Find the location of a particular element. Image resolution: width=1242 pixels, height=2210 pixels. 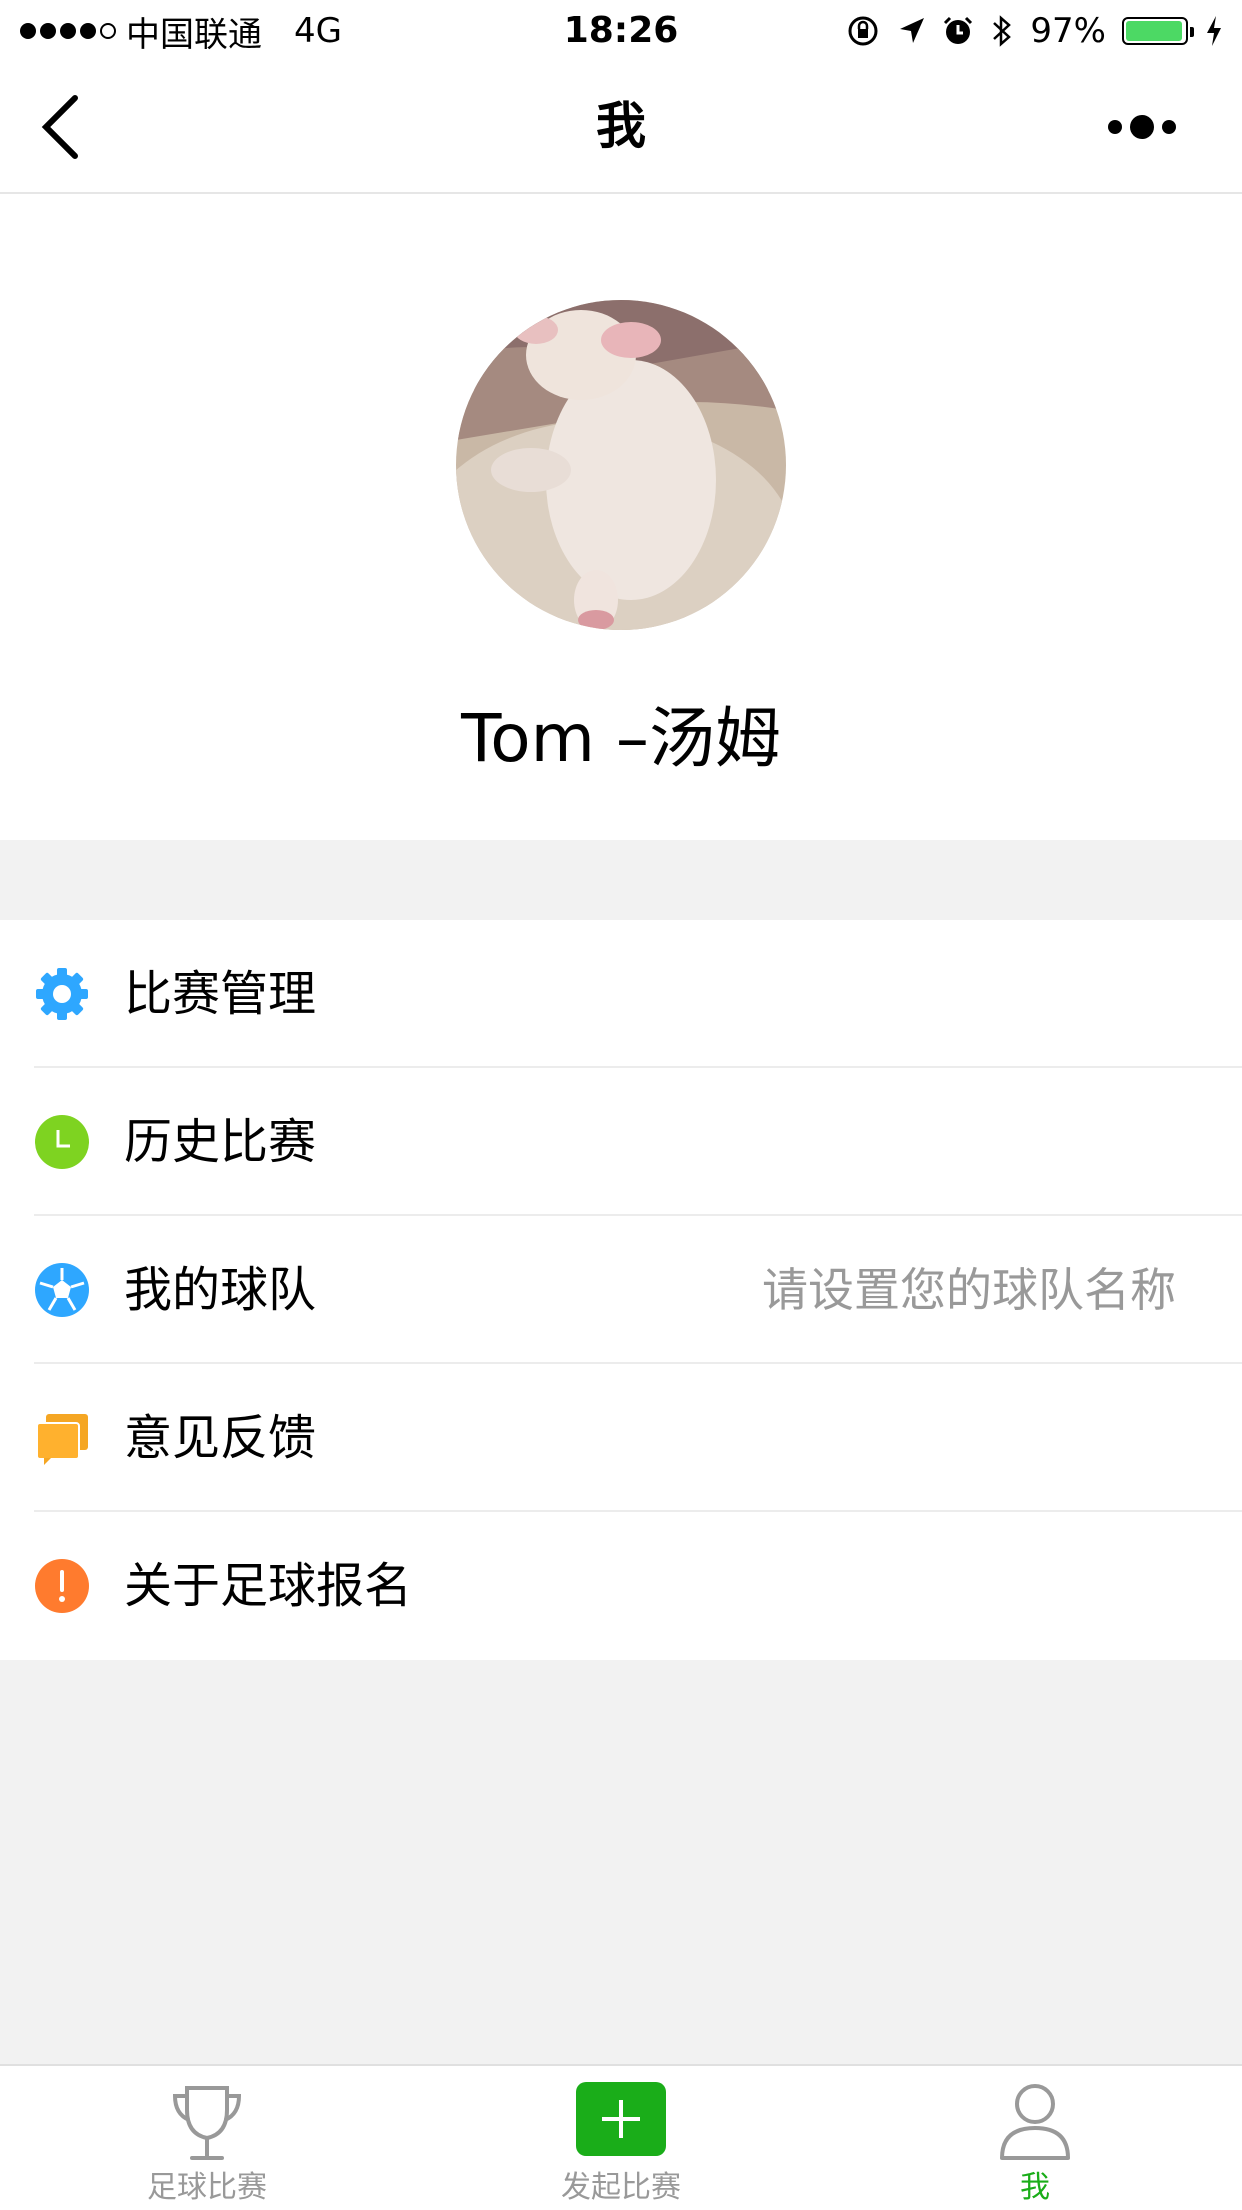

gear-icon is located at coordinates (62, 994).